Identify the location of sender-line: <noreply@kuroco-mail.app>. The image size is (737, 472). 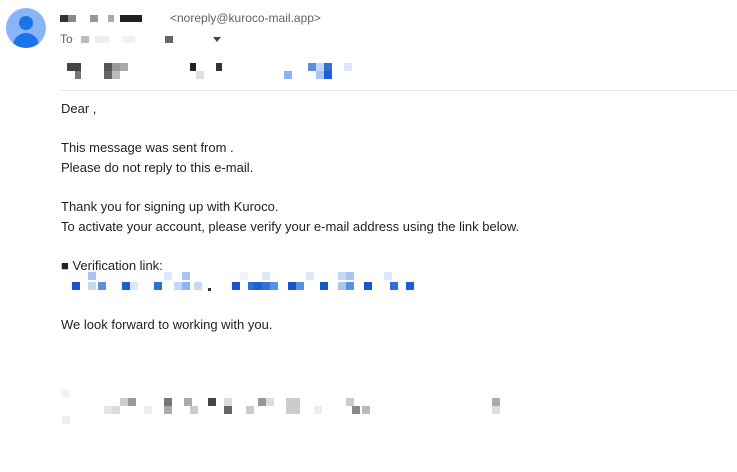
(190, 18).